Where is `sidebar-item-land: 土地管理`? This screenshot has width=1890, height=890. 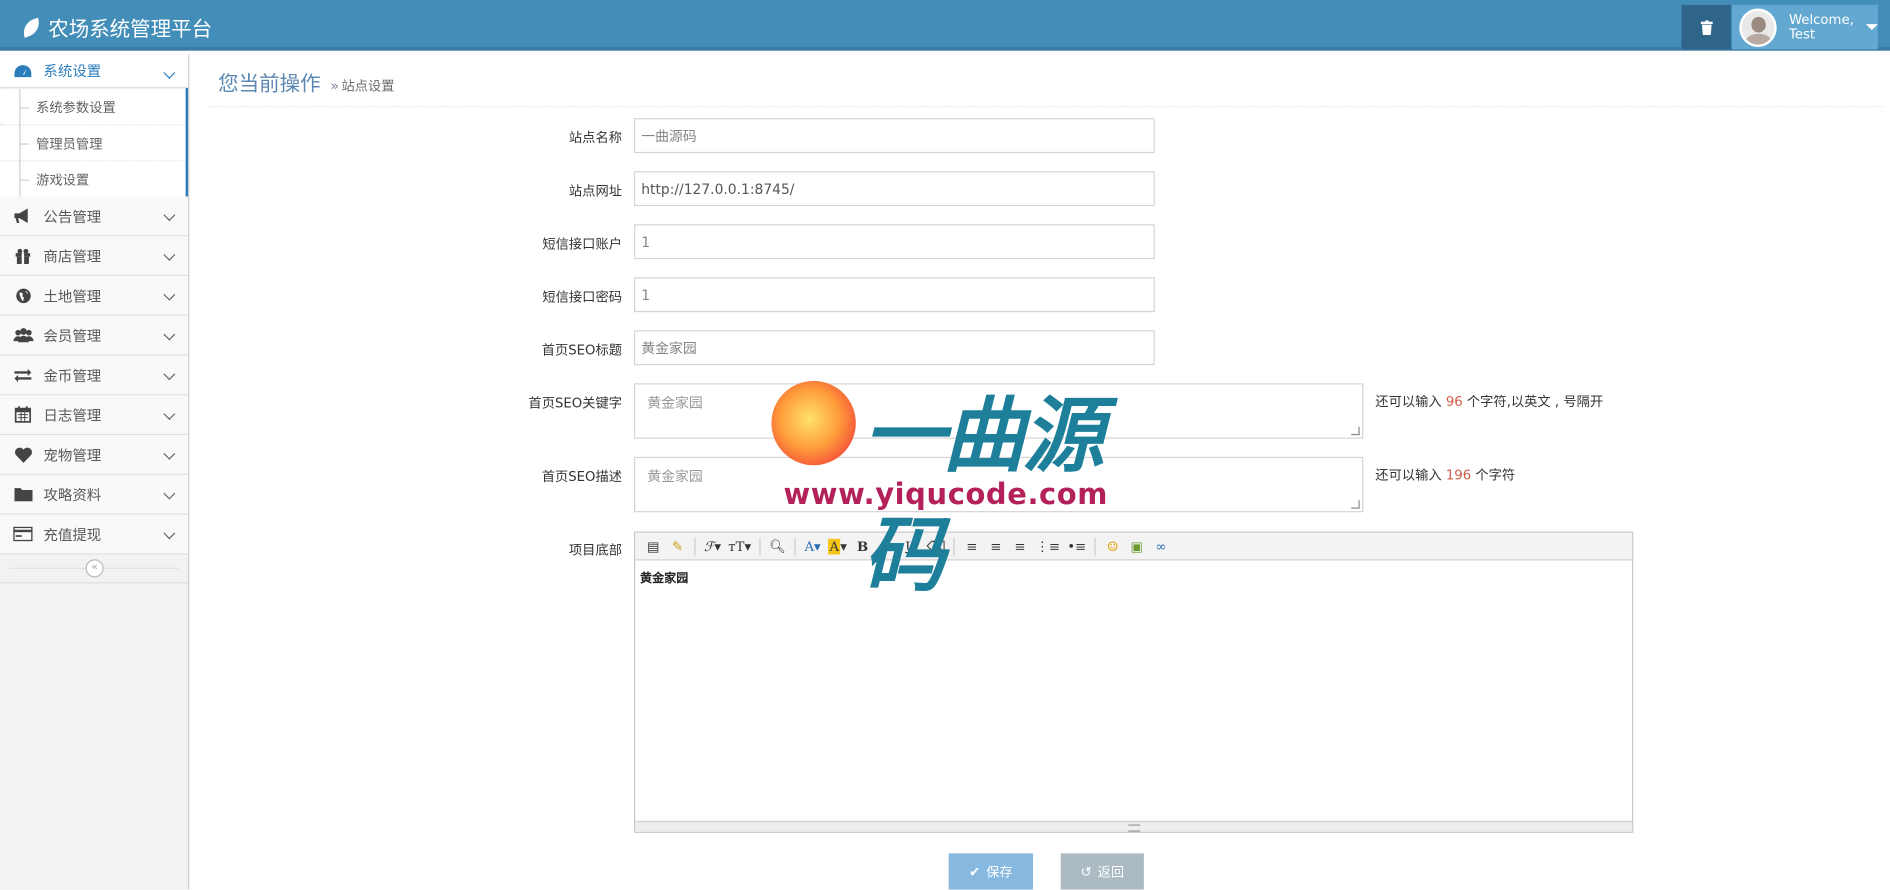 sidebar-item-land: 土地管理 is located at coordinates (94, 296).